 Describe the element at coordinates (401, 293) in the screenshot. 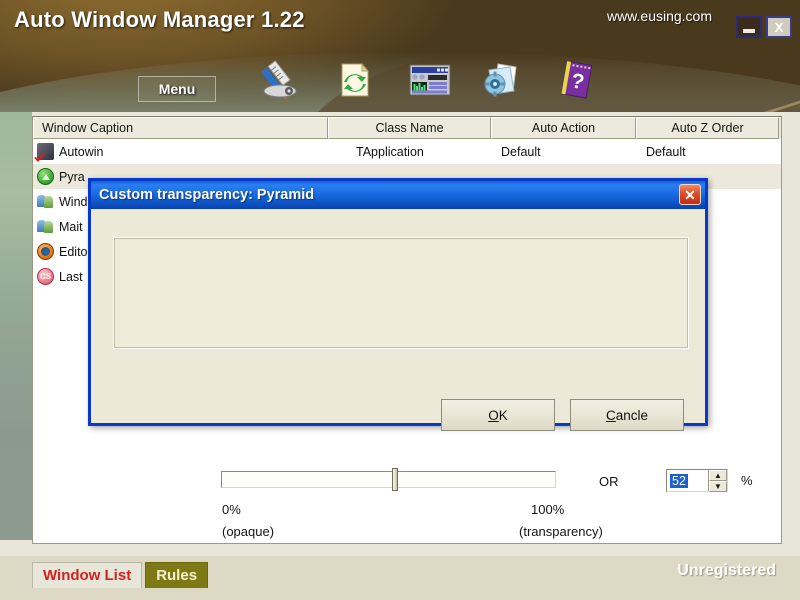

I see `transparency-group-panel` at that location.